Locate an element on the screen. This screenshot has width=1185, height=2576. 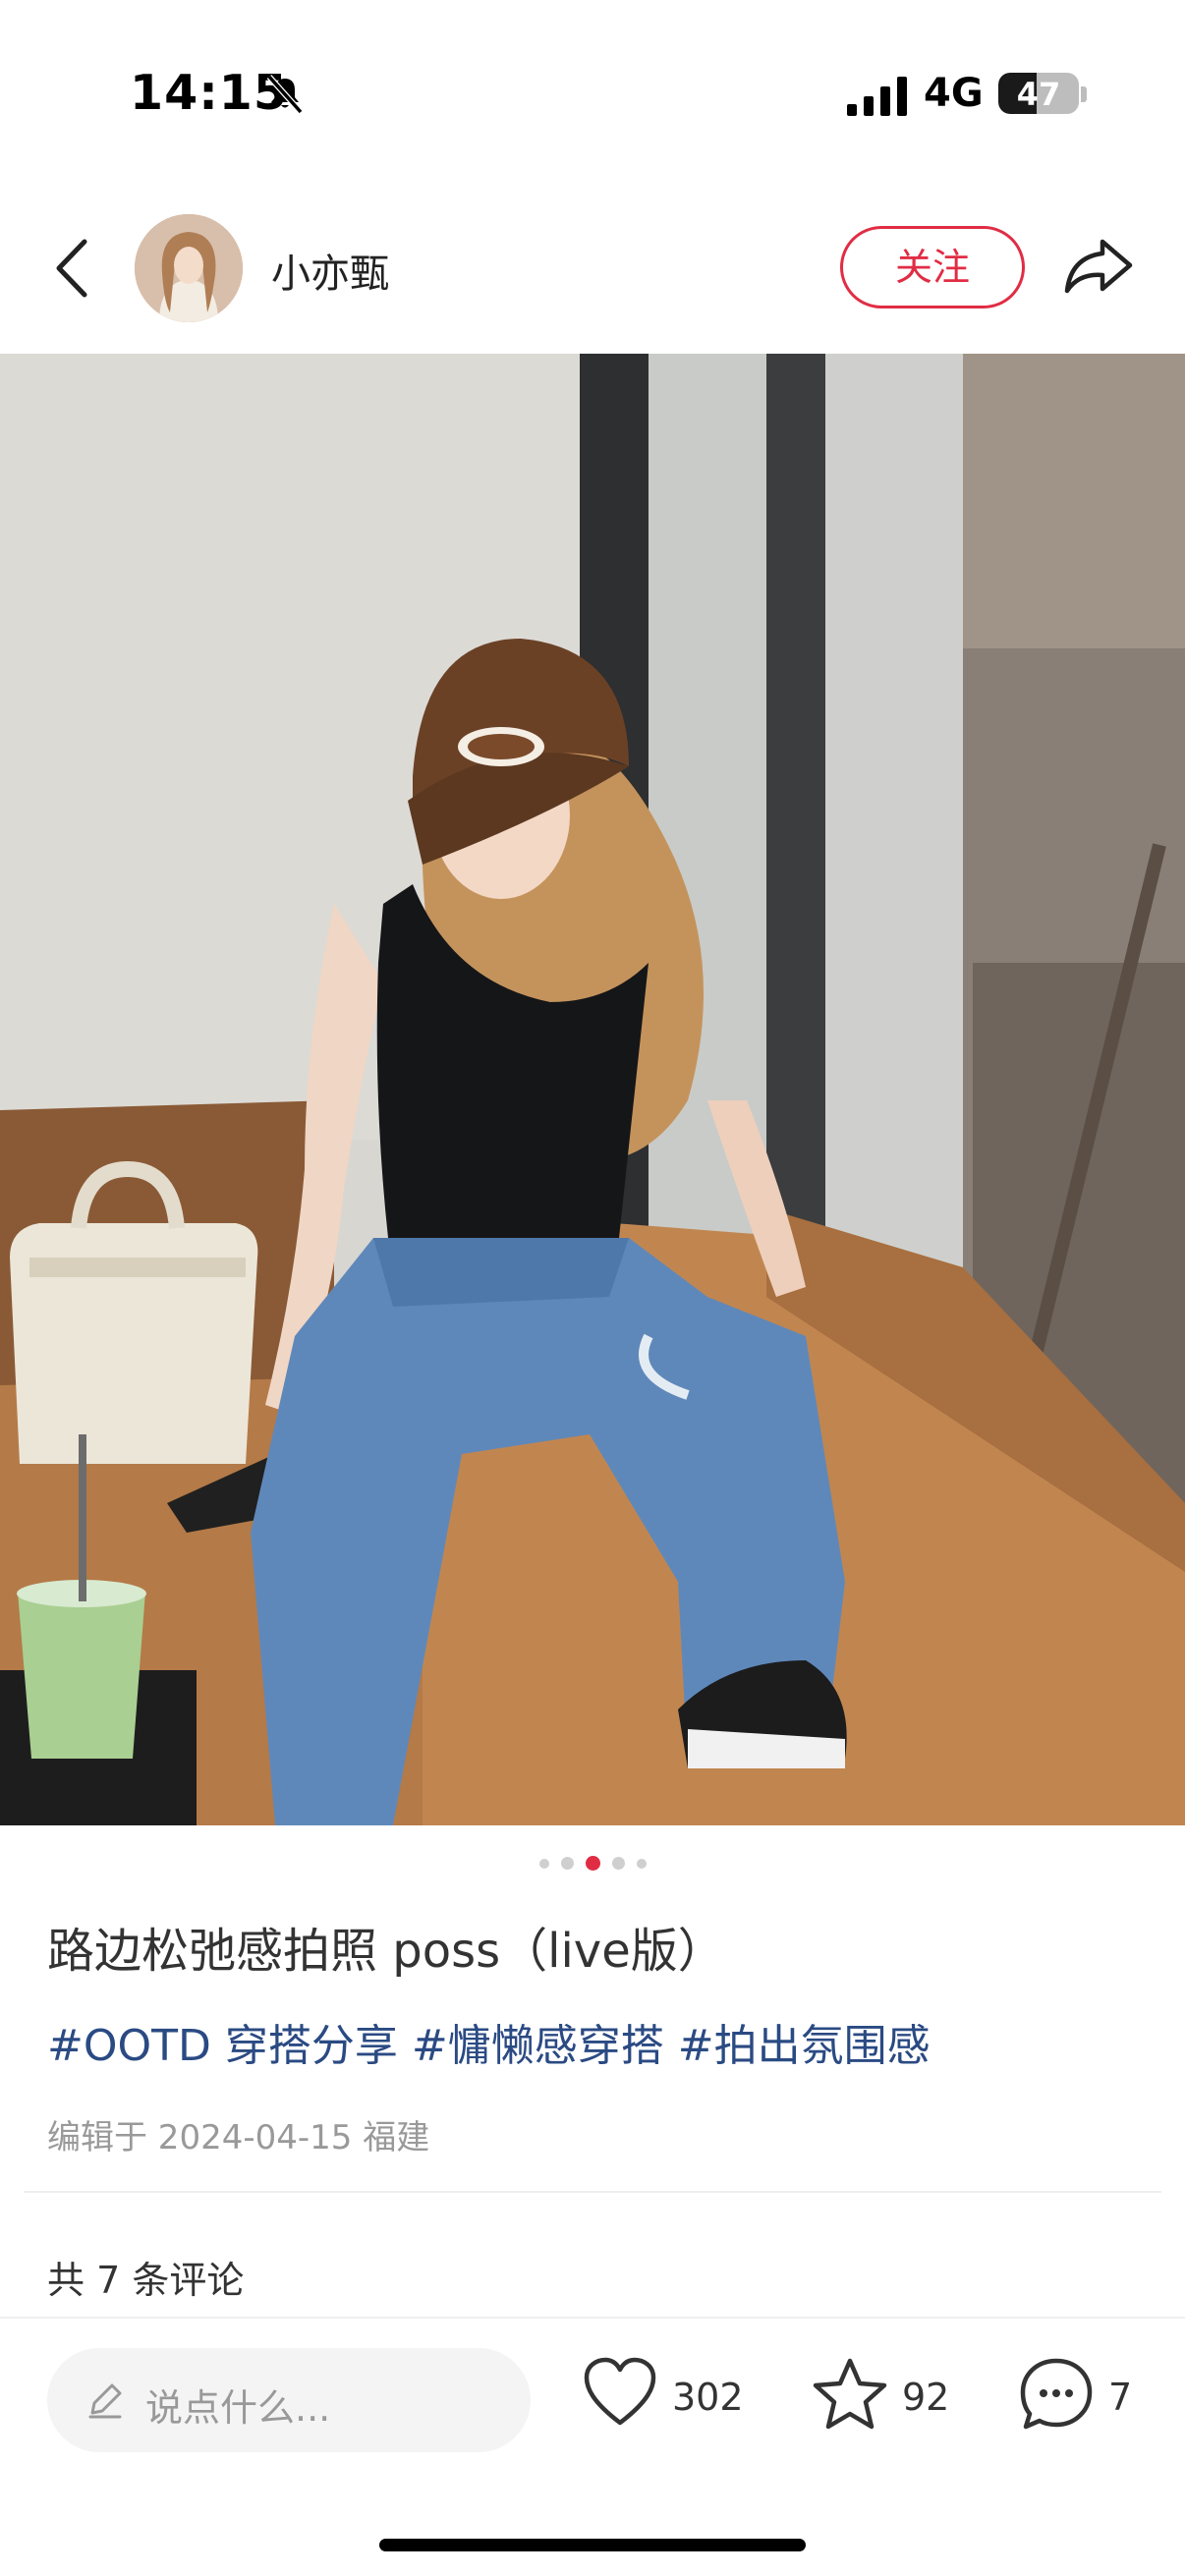
like-count: 302 is located at coordinates (708, 2397).